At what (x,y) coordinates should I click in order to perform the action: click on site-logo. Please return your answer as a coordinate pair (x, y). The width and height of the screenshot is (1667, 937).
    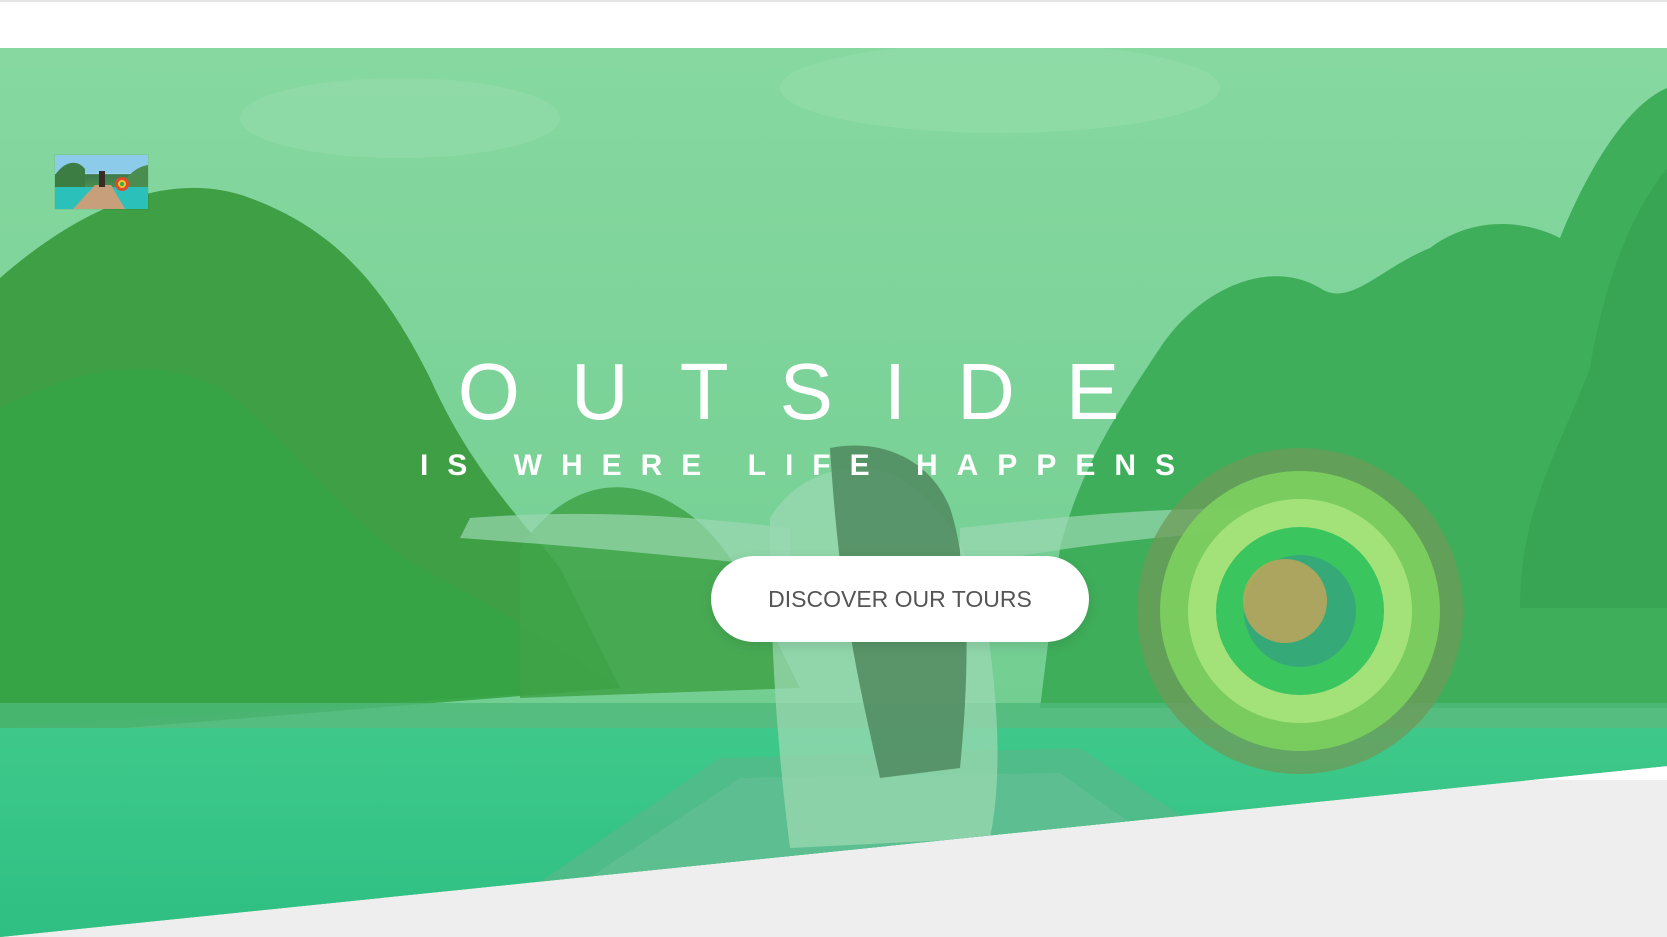
    Looking at the image, I should click on (101, 182).